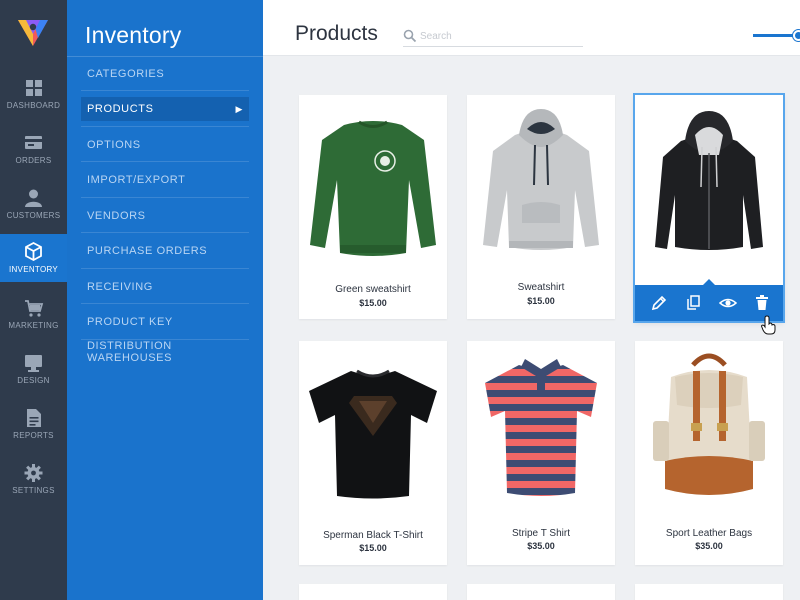 The image size is (800, 600). I want to click on search-box, so click(493, 37).